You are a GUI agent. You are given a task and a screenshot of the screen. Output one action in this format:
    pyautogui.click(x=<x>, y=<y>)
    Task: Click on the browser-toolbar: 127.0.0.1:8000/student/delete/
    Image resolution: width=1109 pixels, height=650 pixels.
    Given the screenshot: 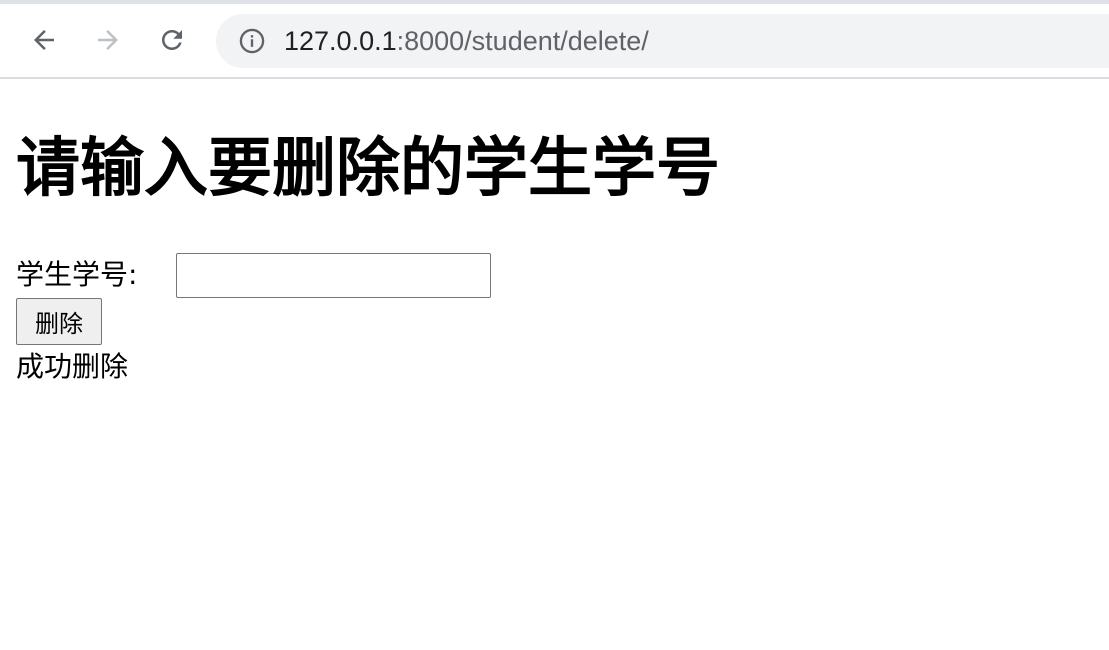 What is the action you would take?
    pyautogui.click(x=554, y=41)
    